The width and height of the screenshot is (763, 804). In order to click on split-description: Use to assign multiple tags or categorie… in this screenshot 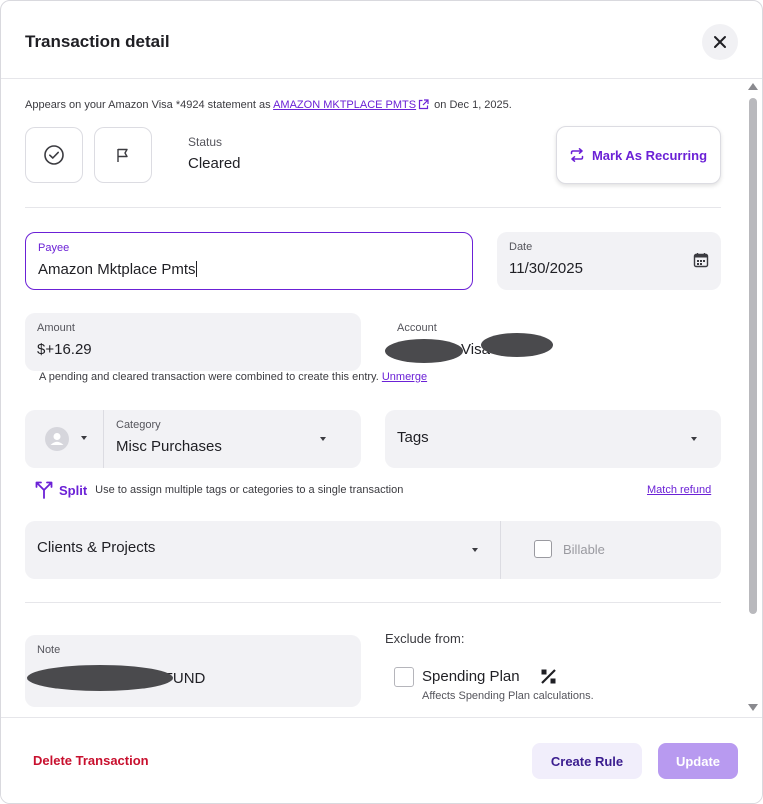, I will do `click(249, 490)`.